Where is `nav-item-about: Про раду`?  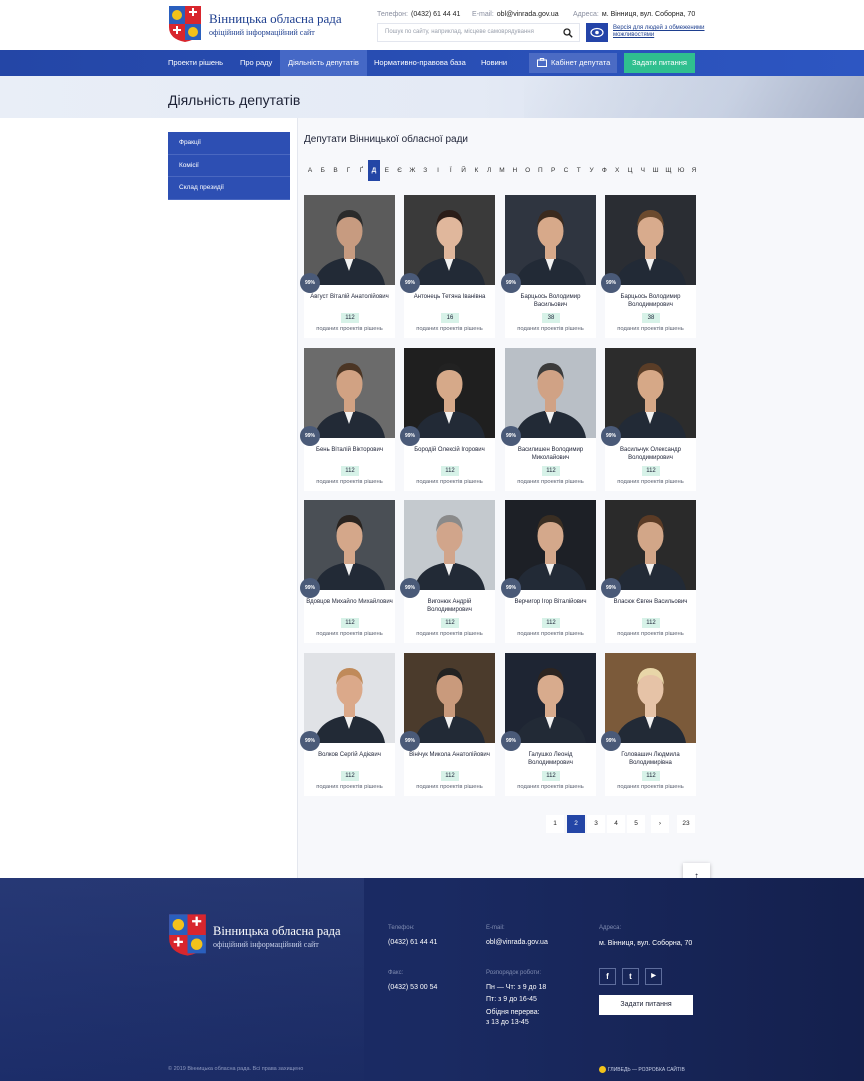 nav-item-about: Про раду is located at coordinates (256, 63).